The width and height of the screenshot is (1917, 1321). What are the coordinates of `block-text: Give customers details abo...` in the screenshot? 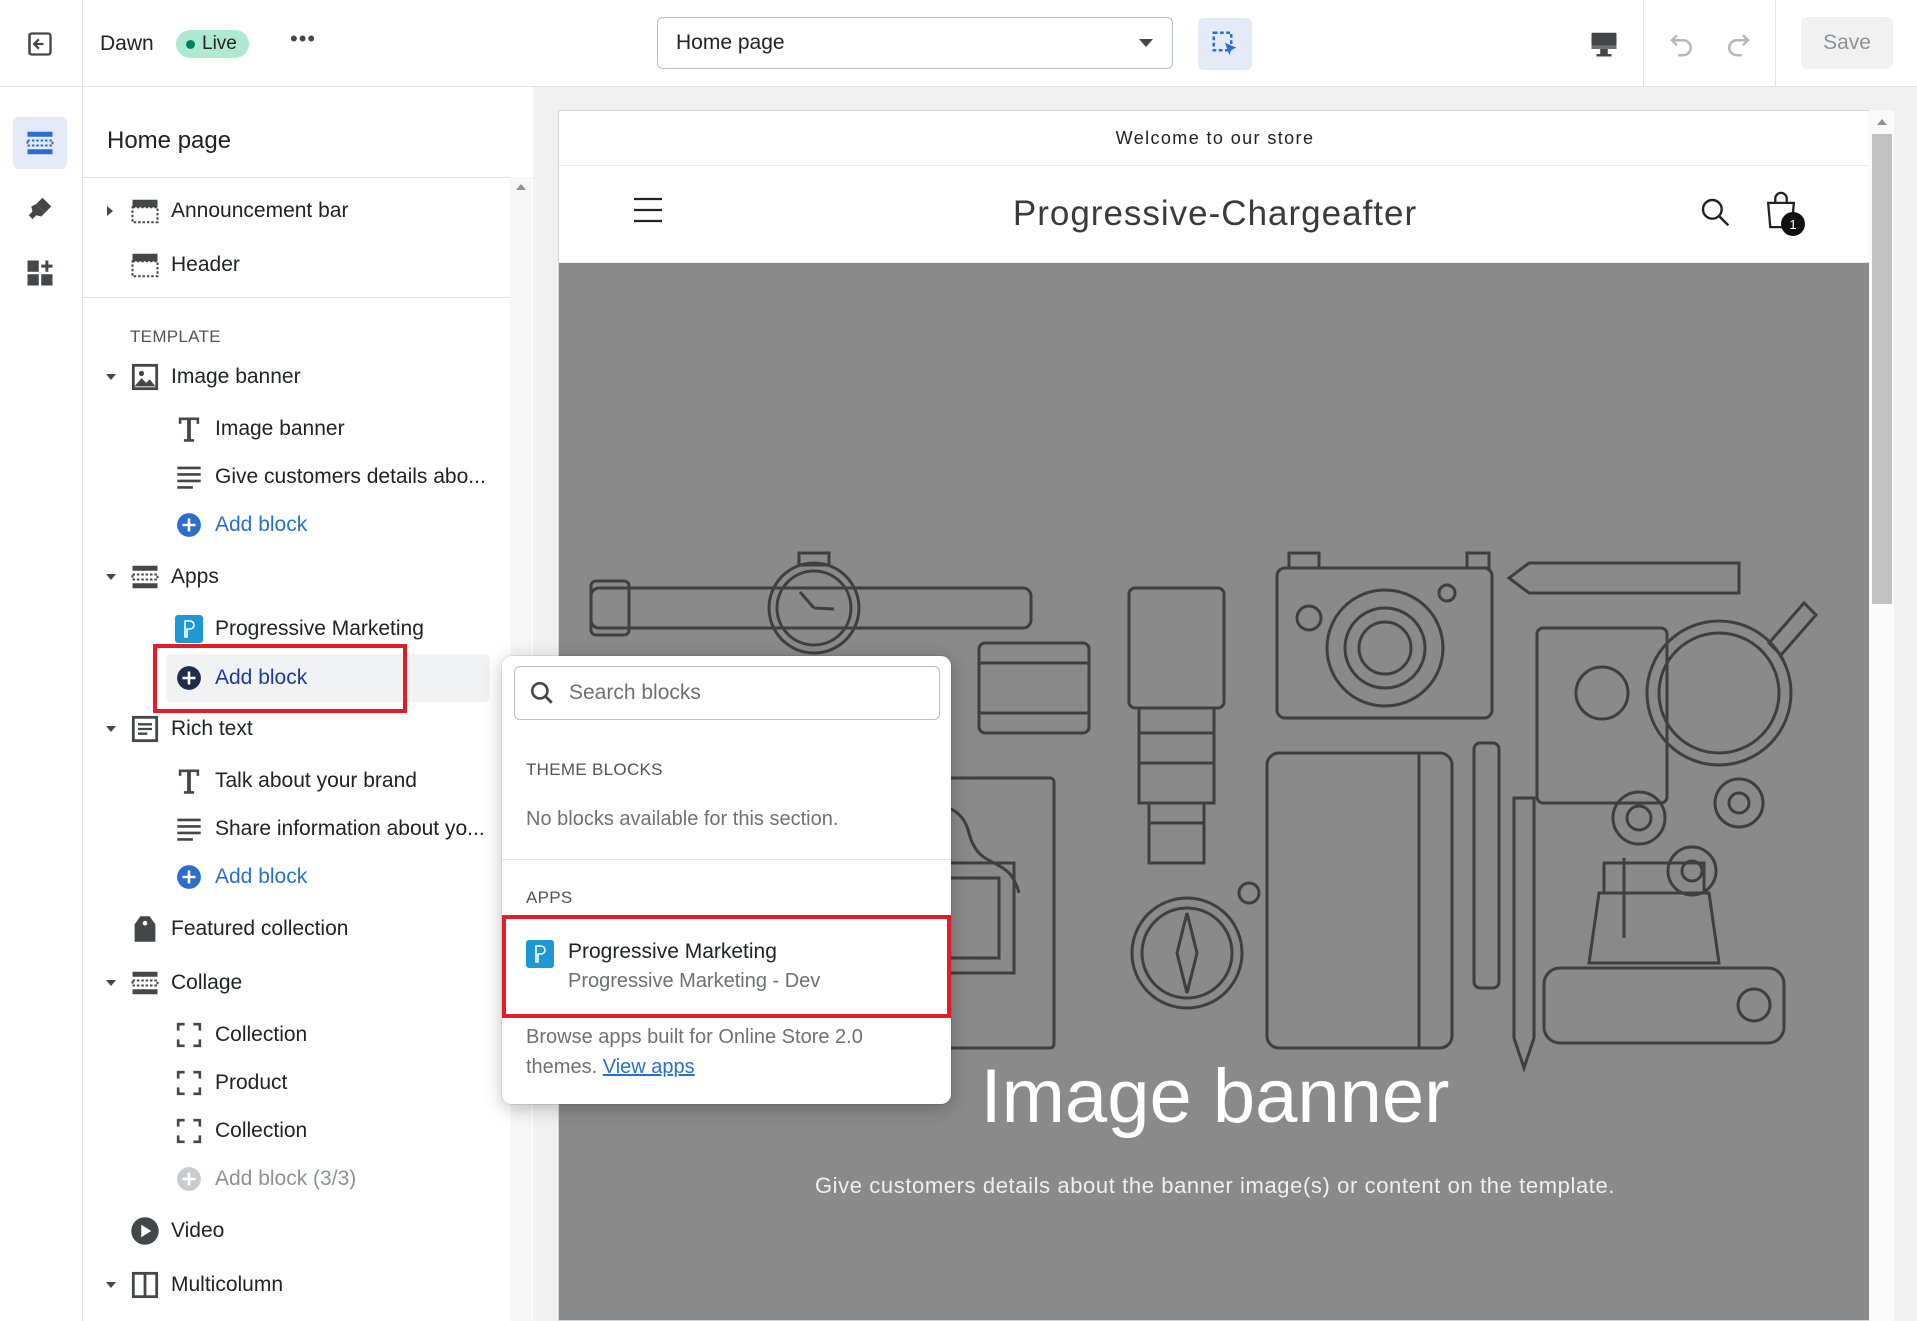 It's located at (329, 477).